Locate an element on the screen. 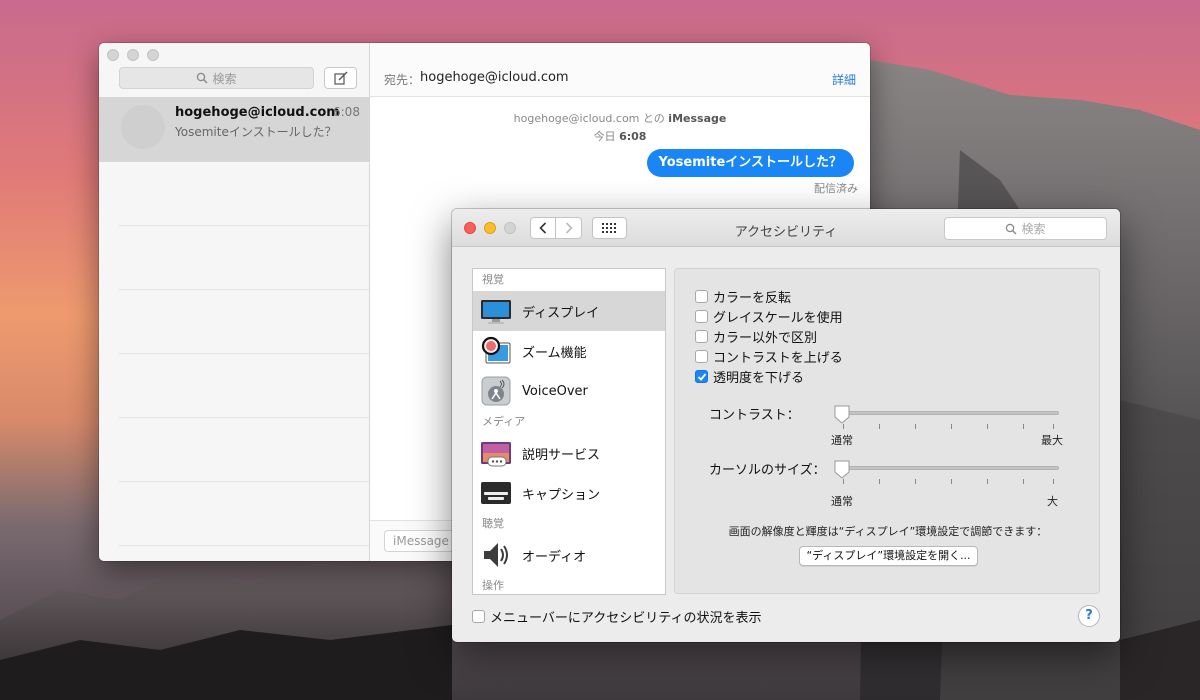  differentiate-checkbox is located at coordinates (701, 336).